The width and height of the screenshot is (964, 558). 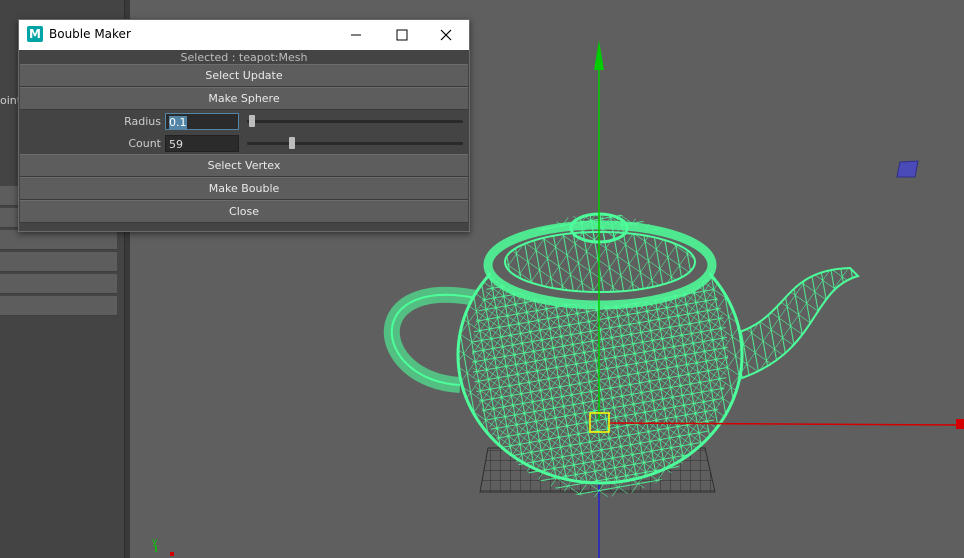 I want to click on y-axis-arrow, so click(x=599, y=55).